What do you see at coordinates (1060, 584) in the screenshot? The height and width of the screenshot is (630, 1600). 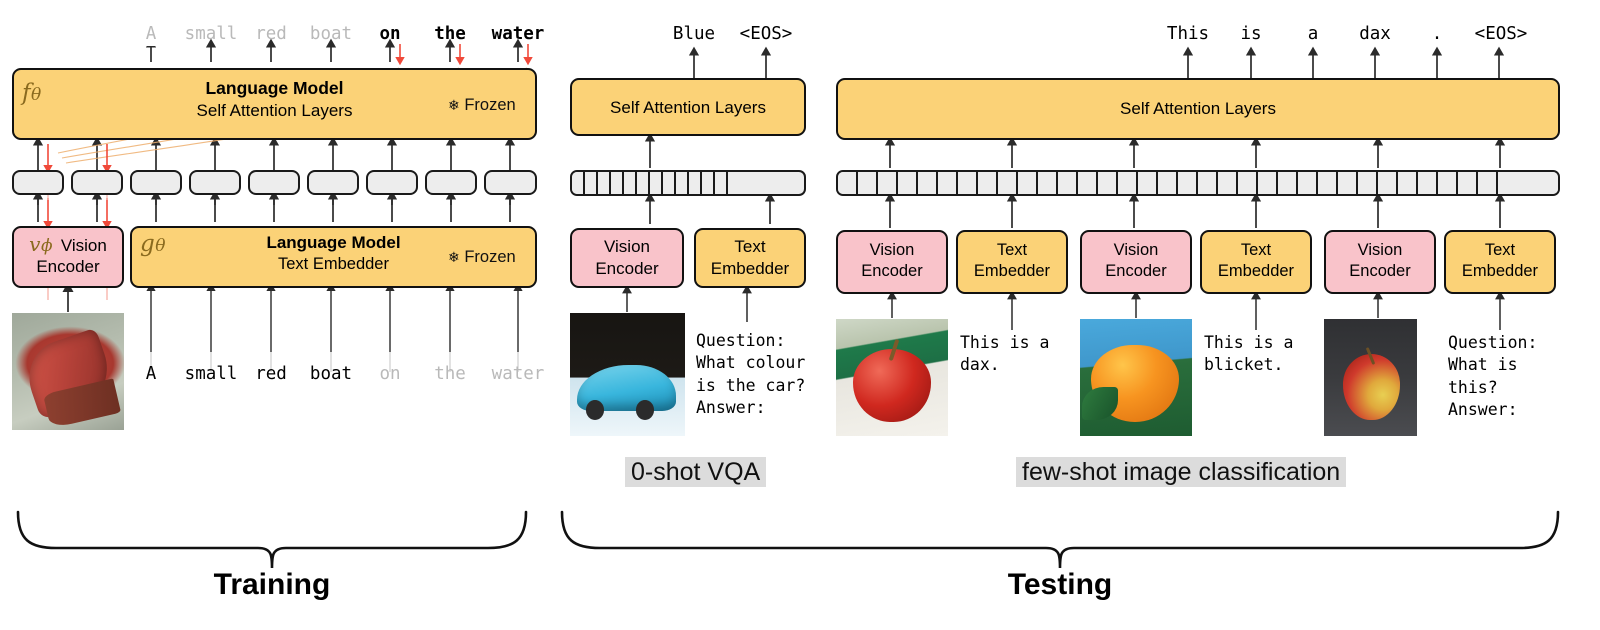 I see `testing-phase-label: Testing` at bounding box center [1060, 584].